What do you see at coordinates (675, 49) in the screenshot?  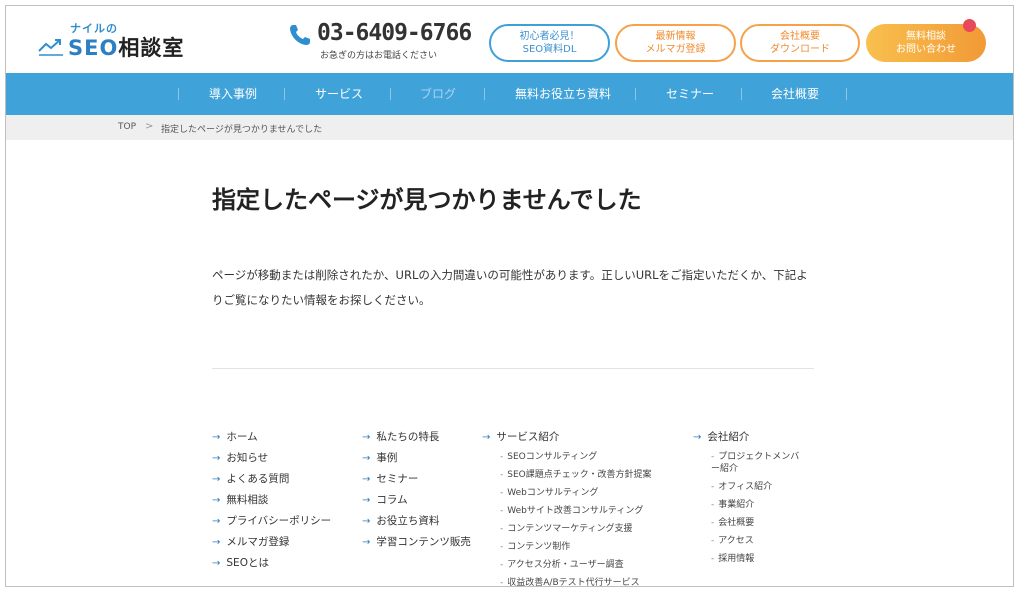 I see `button-line2: メルマガ登録` at bounding box center [675, 49].